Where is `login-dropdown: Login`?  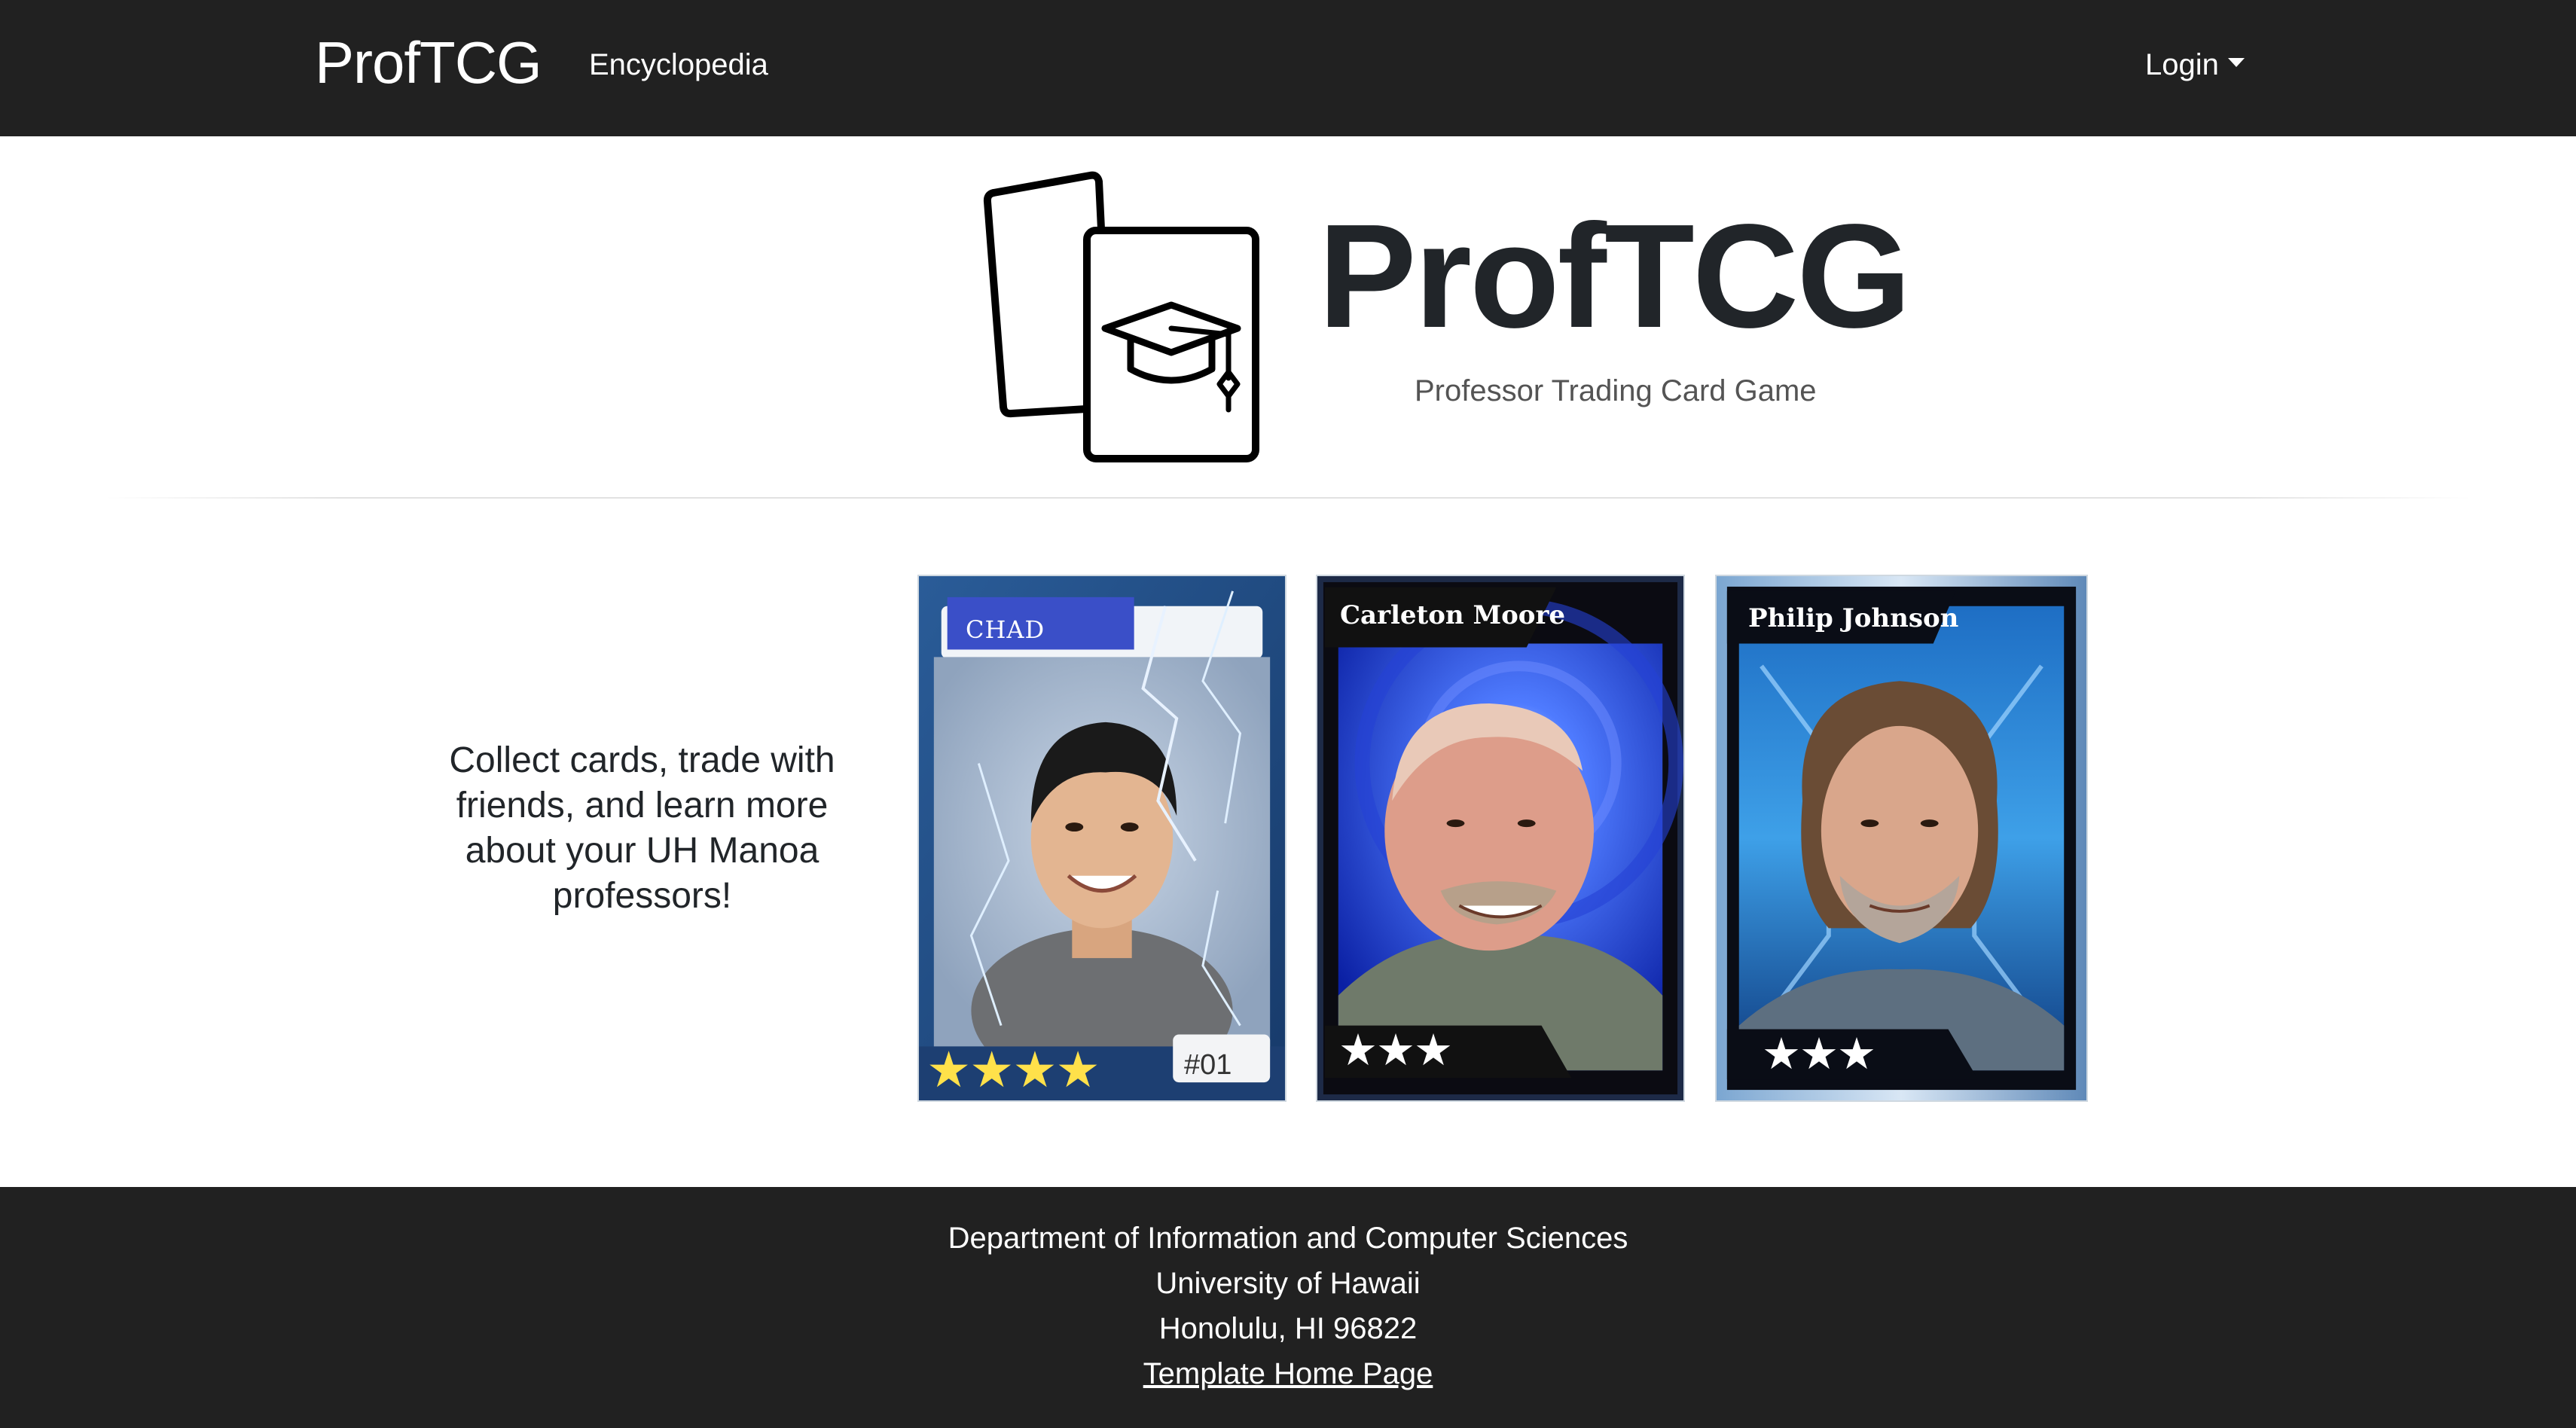 login-dropdown: Login is located at coordinates (2195, 65).